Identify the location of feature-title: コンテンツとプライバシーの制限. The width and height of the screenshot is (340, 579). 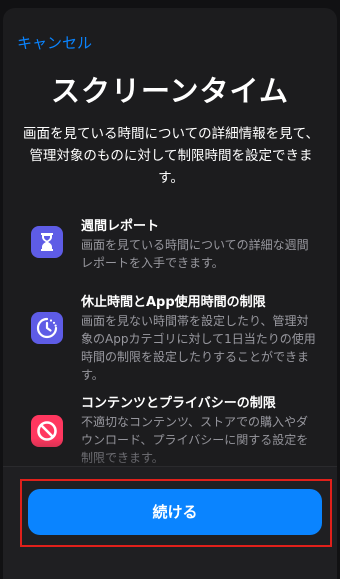
(178, 403).